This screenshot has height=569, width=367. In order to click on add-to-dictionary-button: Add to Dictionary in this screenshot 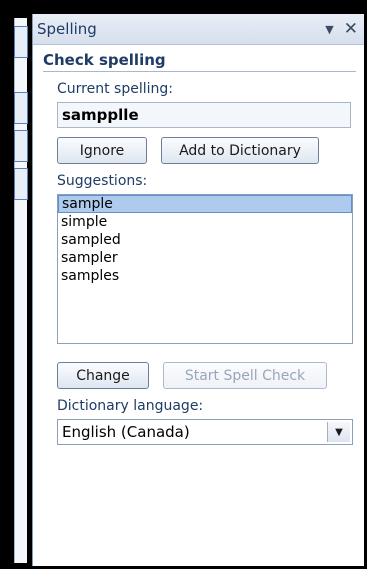, I will do `click(240, 150)`.